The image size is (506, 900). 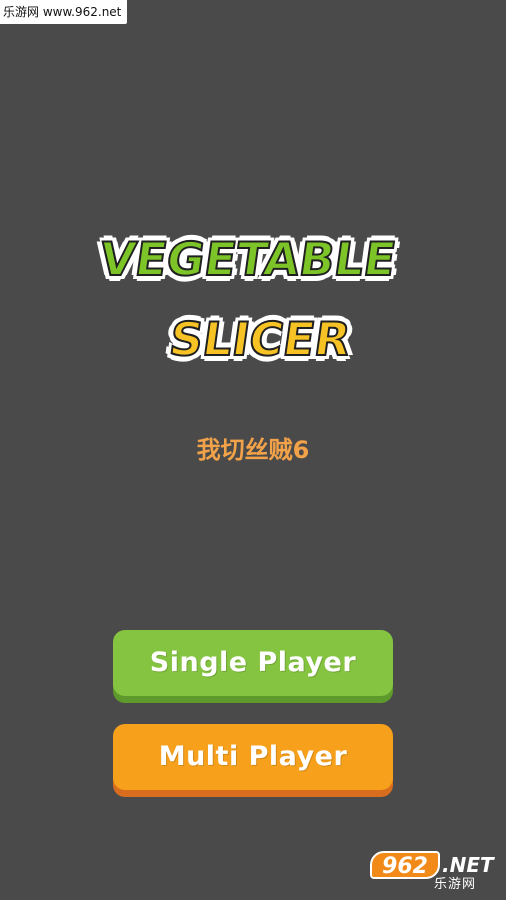 I want to click on badge-number: 962, so click(x=405, y=865).